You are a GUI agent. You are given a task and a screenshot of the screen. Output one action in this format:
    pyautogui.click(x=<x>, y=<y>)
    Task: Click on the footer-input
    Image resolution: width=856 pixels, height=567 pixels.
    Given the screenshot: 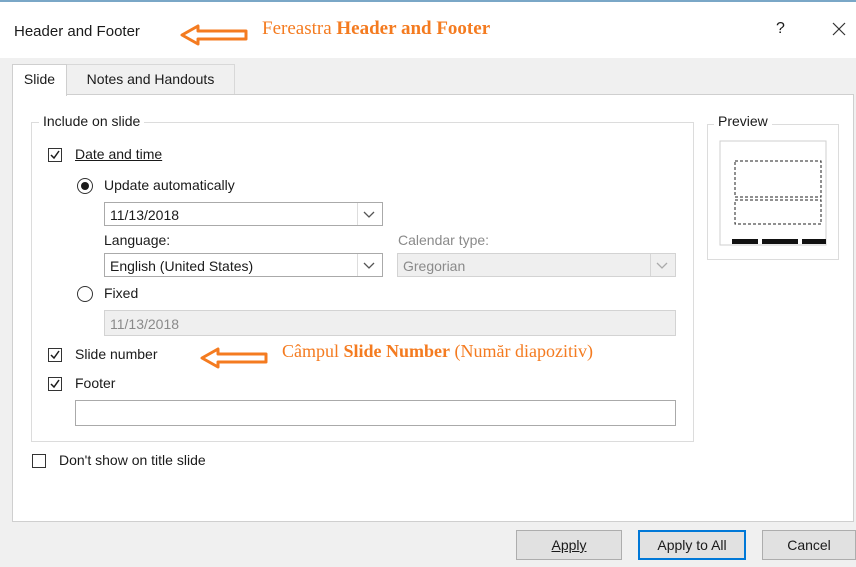 What is the action you would take?
    pyautogui.click(x=375, y=413)
    